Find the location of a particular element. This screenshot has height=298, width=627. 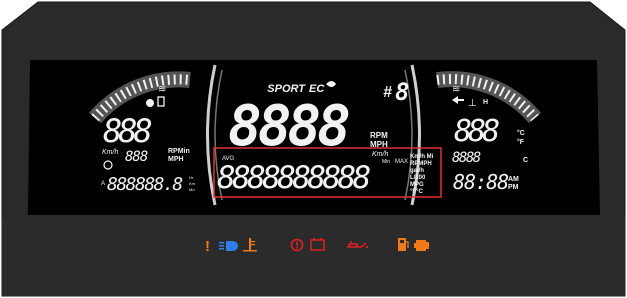

info-unit: RPMPH is located at coordinates (421, 164).